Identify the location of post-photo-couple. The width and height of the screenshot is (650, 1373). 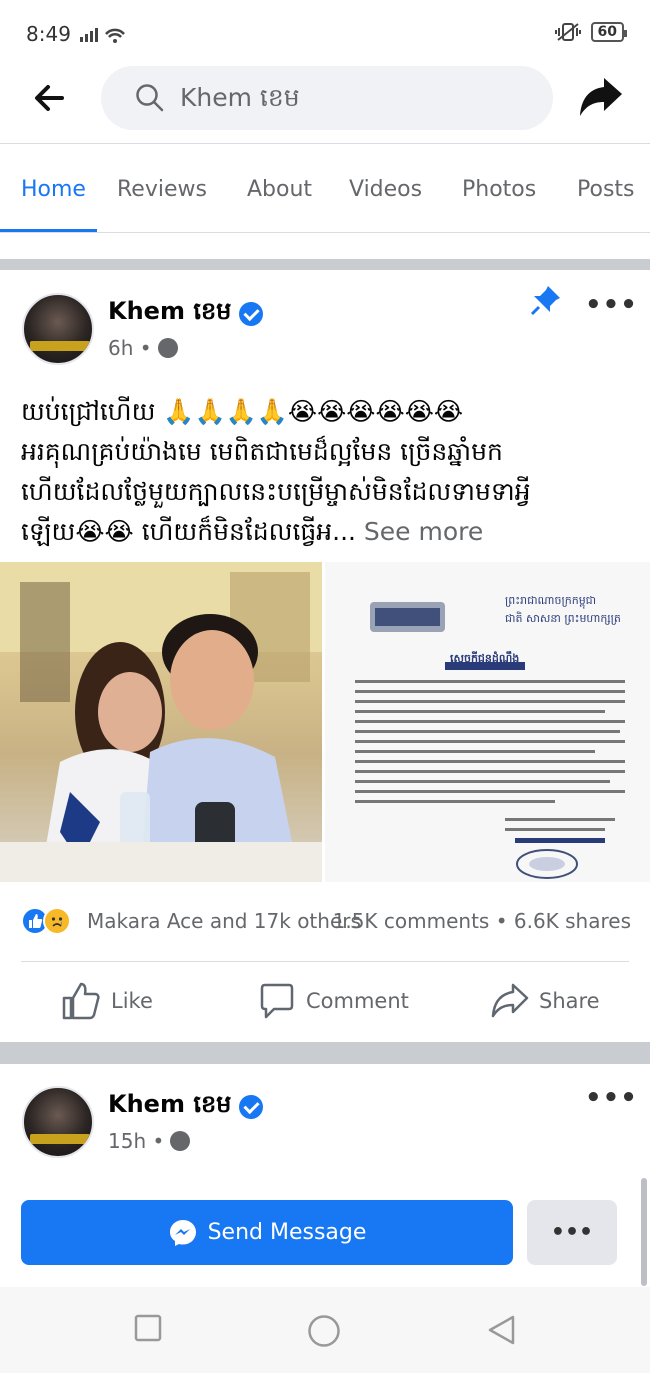
(161, 722).